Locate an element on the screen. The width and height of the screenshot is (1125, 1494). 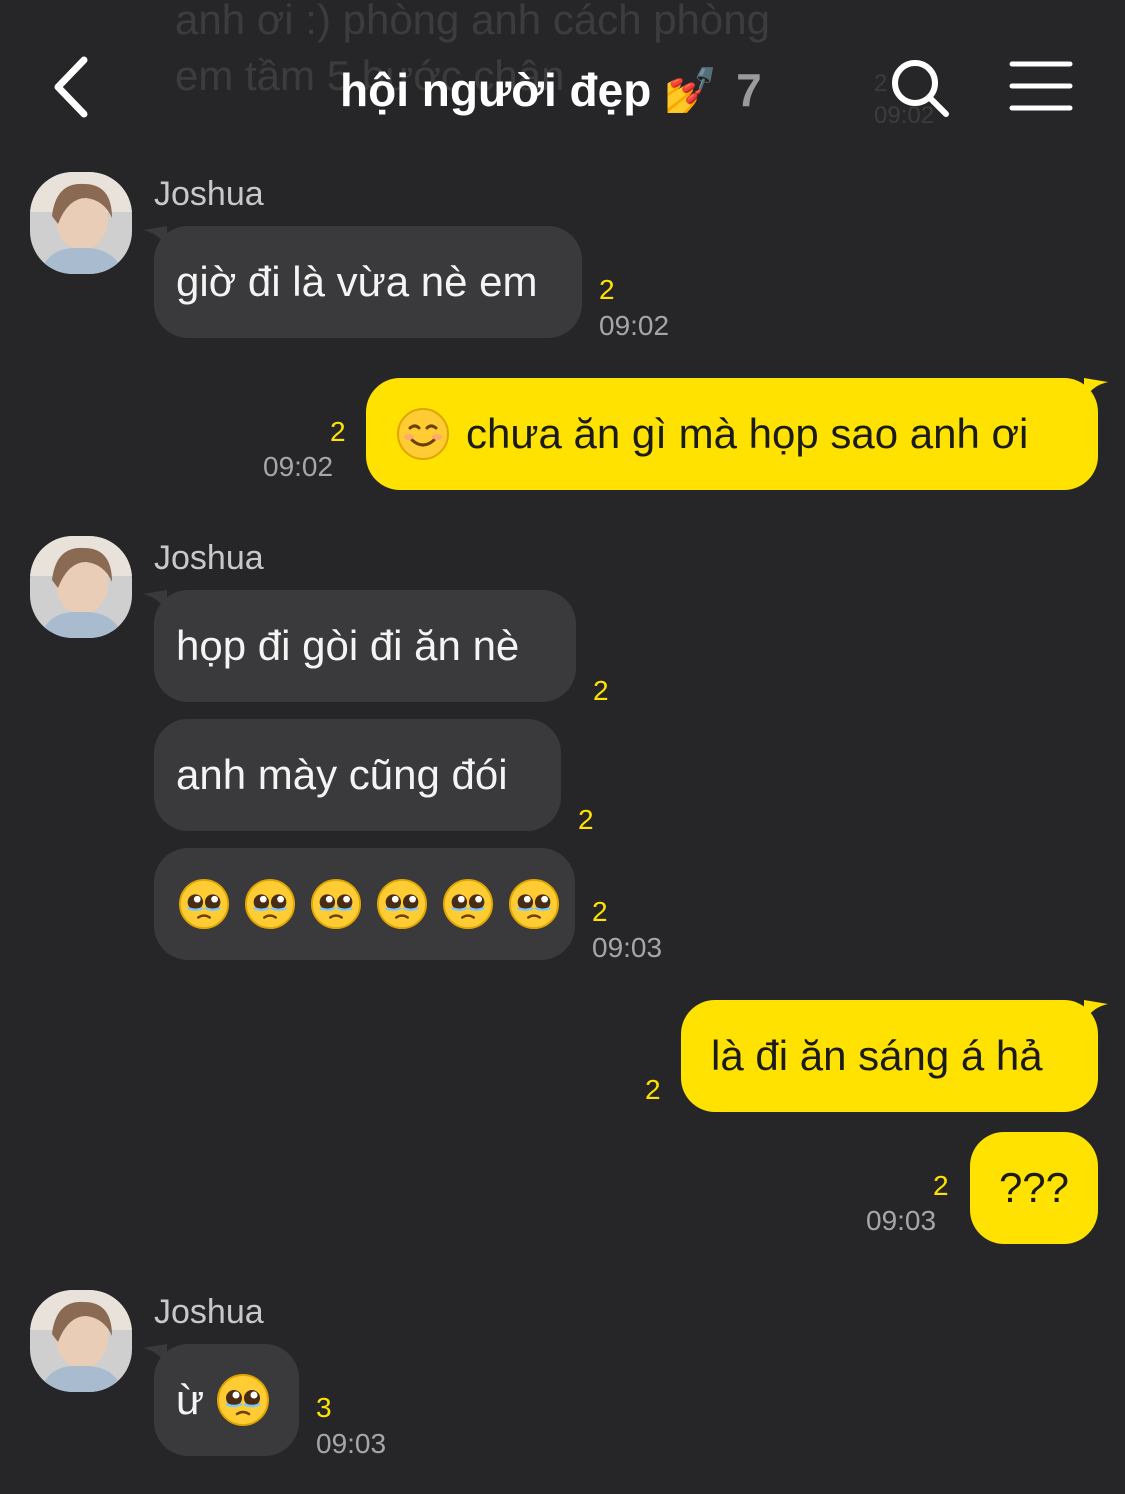
message-text: ừ is located at coordinates (190, 1399).